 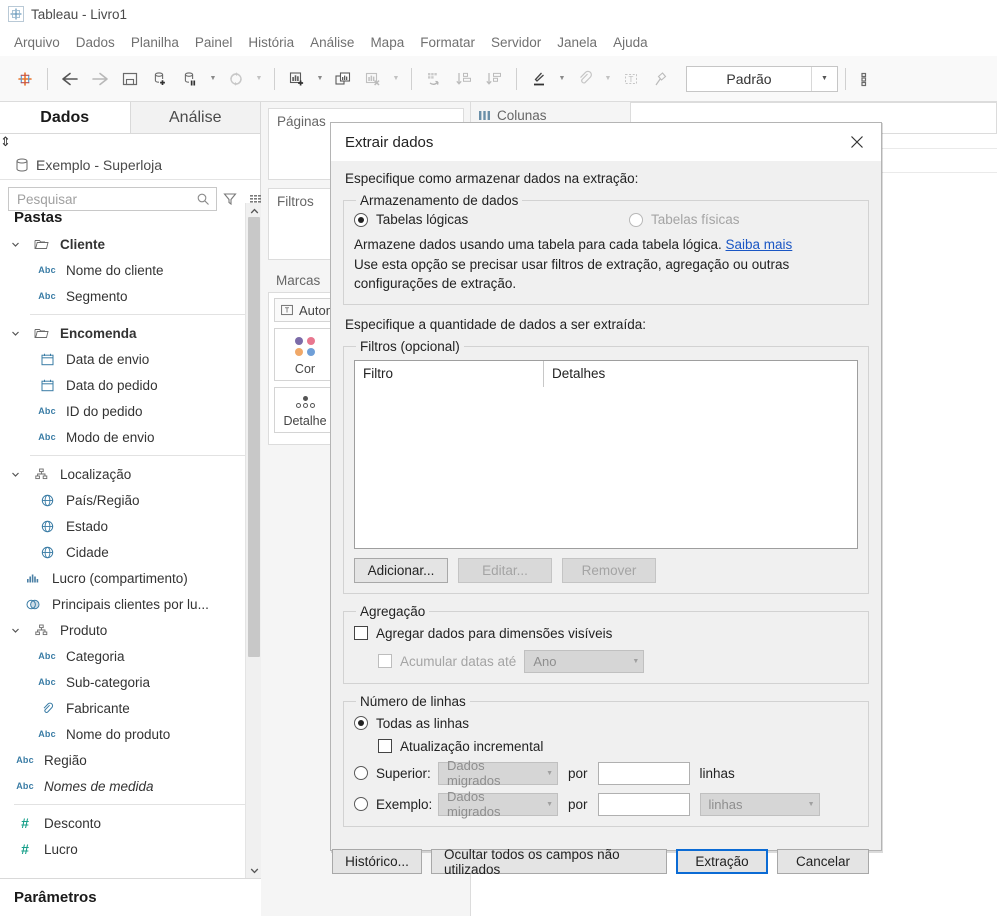 What do you see at coordinates (100, 79) in the screenshot?
I see `forward-arrow-icon` at bounding box center [100, 79].